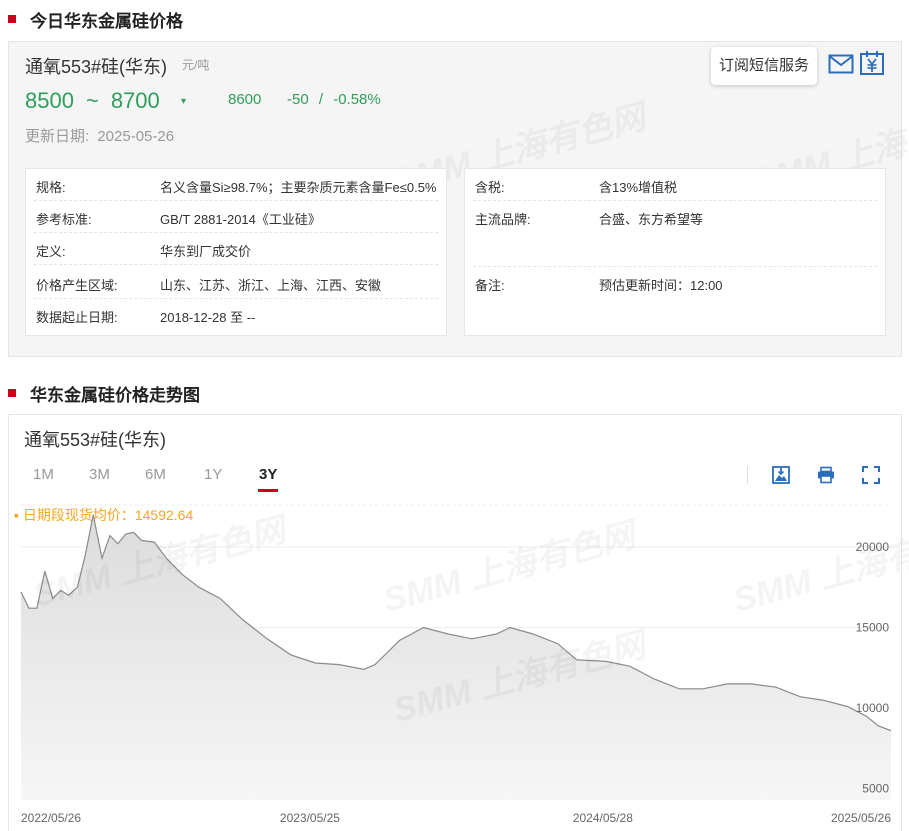 The width and height of the screenshot is (909, 831). What do you see at coordinates (136, 136) in the screenshot?
I see `update-value: 2025-05-26` at bounding box center [136, 136].